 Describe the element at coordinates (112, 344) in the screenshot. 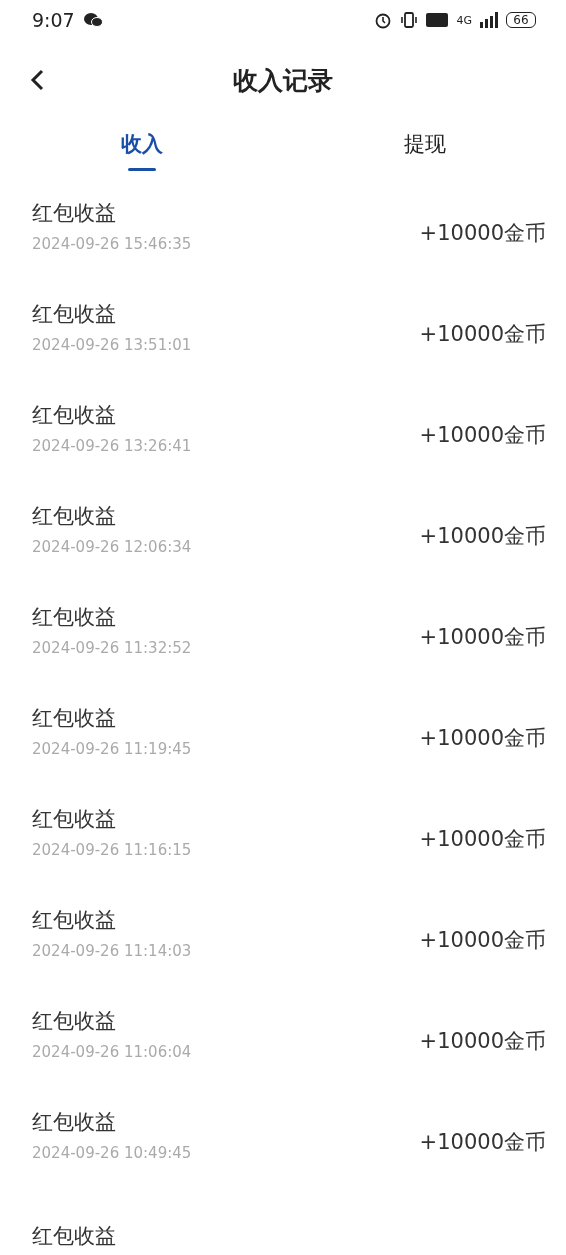

I see `record-time: 2024-09-26 13:51:01` at that location.